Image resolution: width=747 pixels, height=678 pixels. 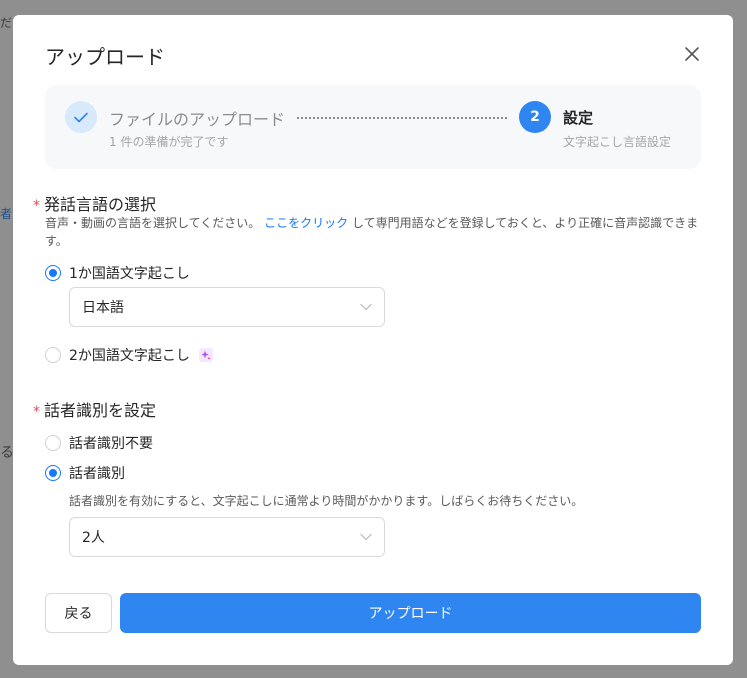 What do you see at coordinates (402, 118) in the screenshot?
I see `step-connector` at bounding box center [402, 118].